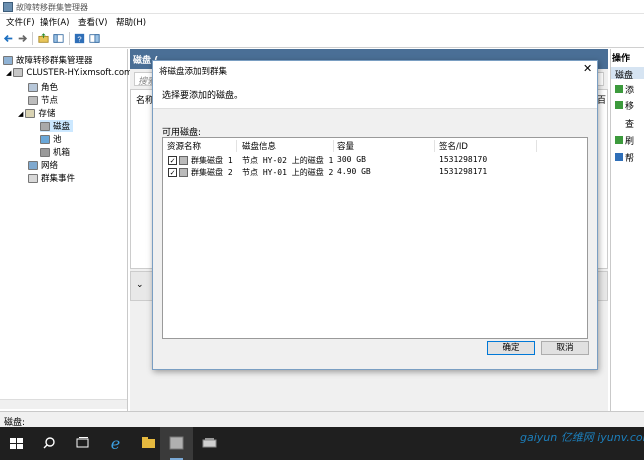 This screenshot has width=644, height=460. Describe the element at coordinates (193, 72) in the screenshot. I see `dialog-title: 将磁盘添加到群集` at that location.